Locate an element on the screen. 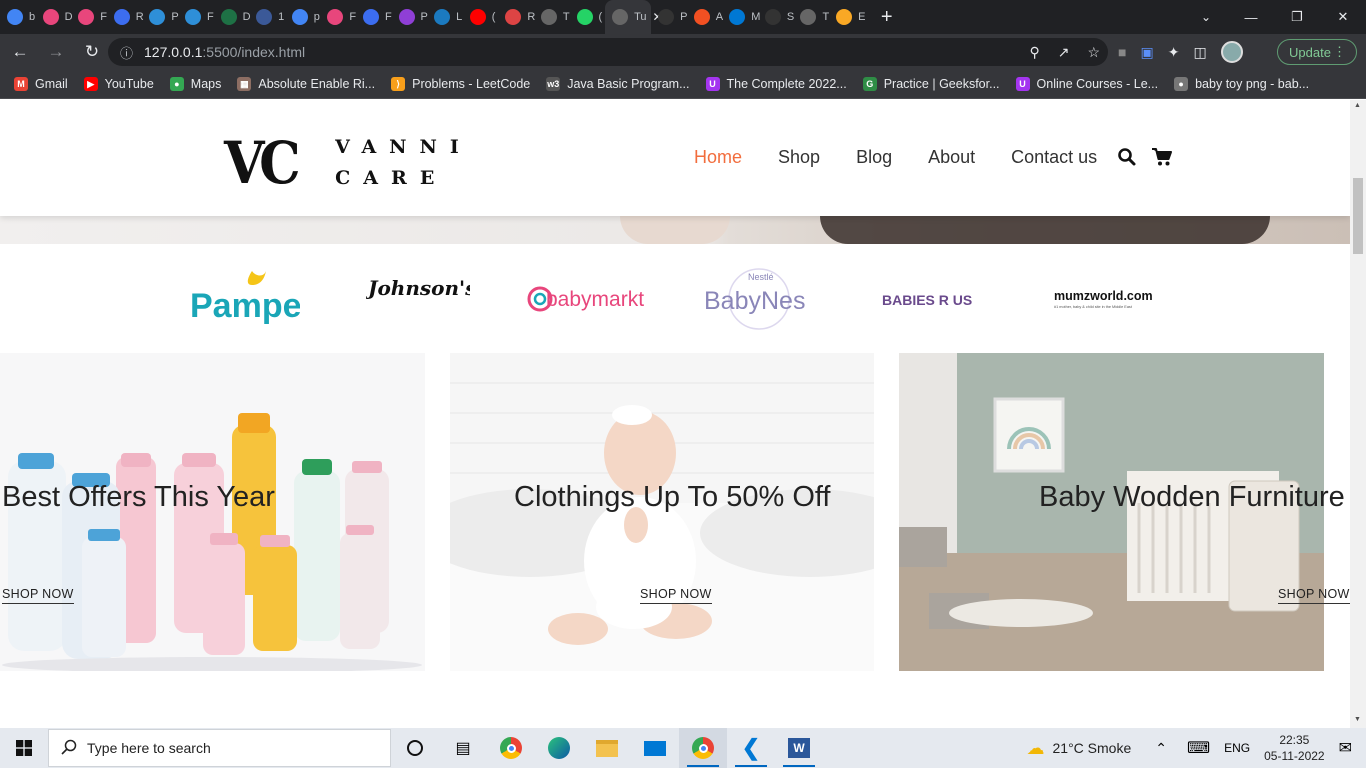  logo-mark: VC is located at coordinates (262, 163).